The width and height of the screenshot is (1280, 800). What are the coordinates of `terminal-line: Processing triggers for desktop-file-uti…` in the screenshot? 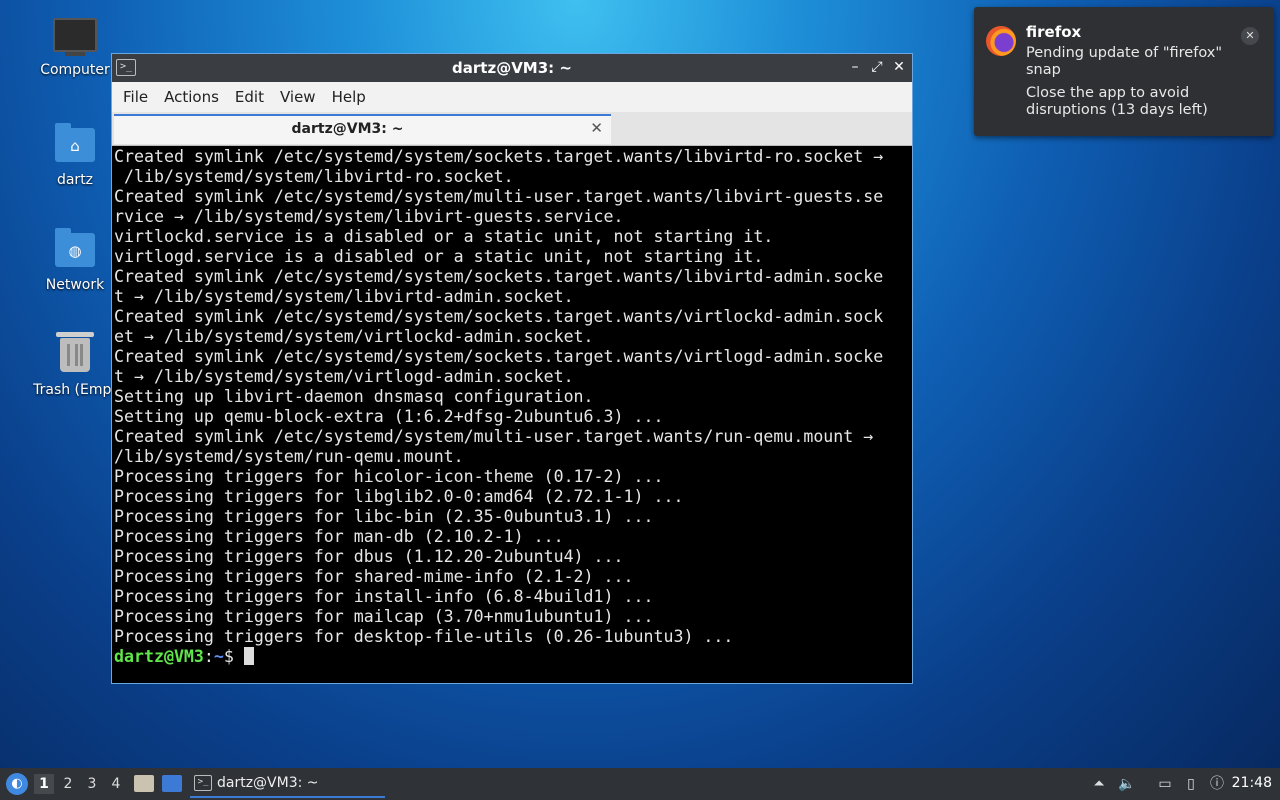 It's located at (424, 636).